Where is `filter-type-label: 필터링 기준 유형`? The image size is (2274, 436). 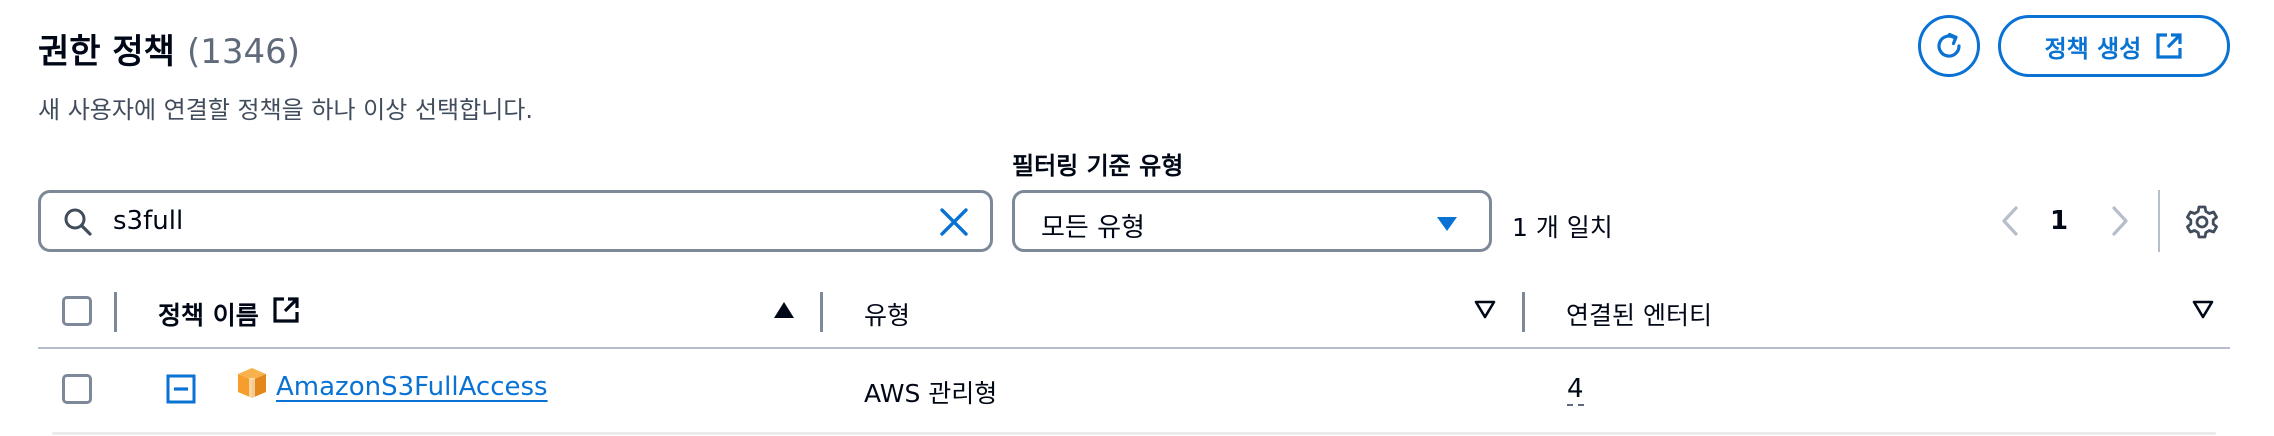 filter-type-label: 필터링 기준 유형 is located at coordinates (1098, 166).